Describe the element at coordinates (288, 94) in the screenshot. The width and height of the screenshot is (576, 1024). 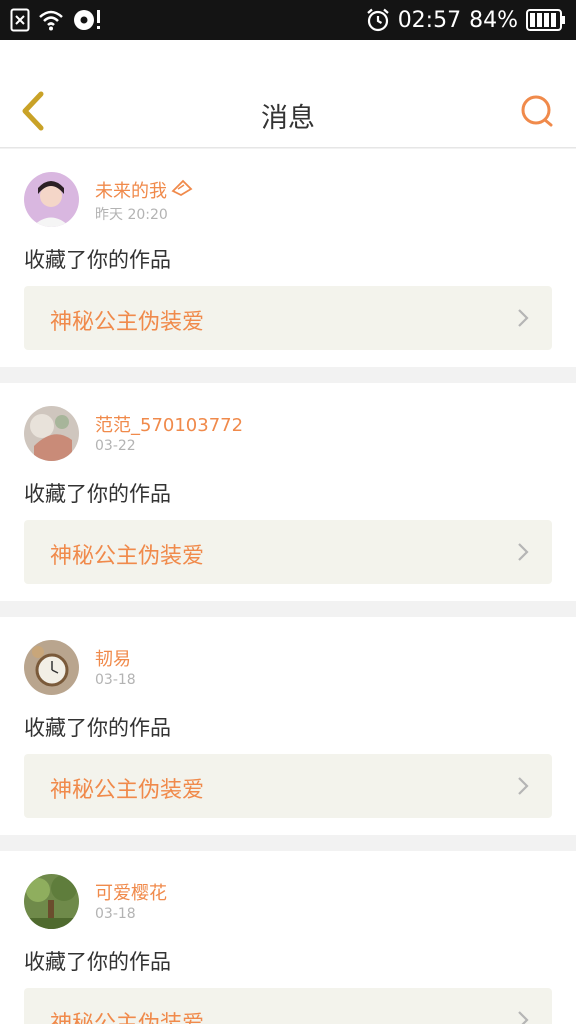
I see `header: 消息` at that location.